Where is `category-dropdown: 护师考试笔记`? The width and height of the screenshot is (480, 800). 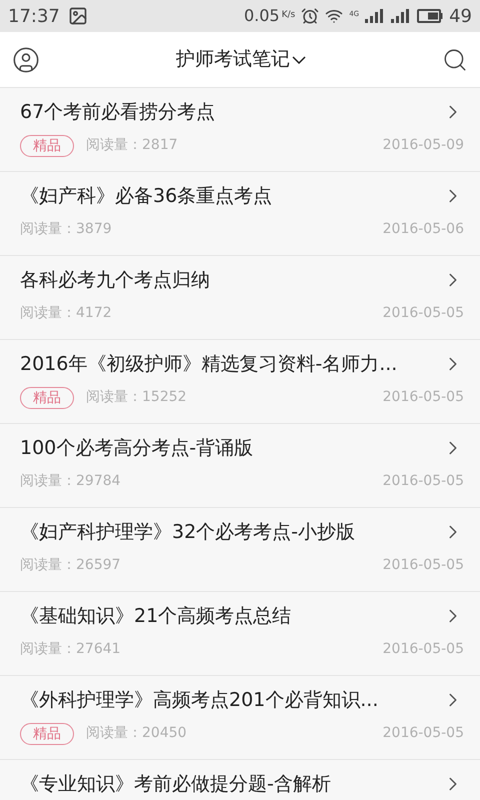 category-dropdown: 护师考试笔记 is located at coordinates (241, 59).